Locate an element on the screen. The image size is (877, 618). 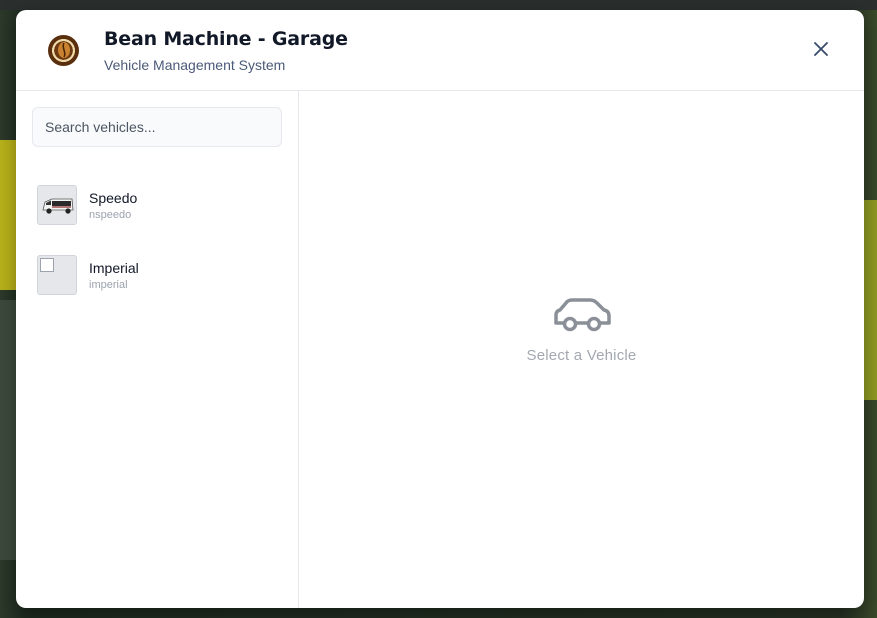
vehicle-info: Speedo nspeedo is located at coordinates (113, 205).